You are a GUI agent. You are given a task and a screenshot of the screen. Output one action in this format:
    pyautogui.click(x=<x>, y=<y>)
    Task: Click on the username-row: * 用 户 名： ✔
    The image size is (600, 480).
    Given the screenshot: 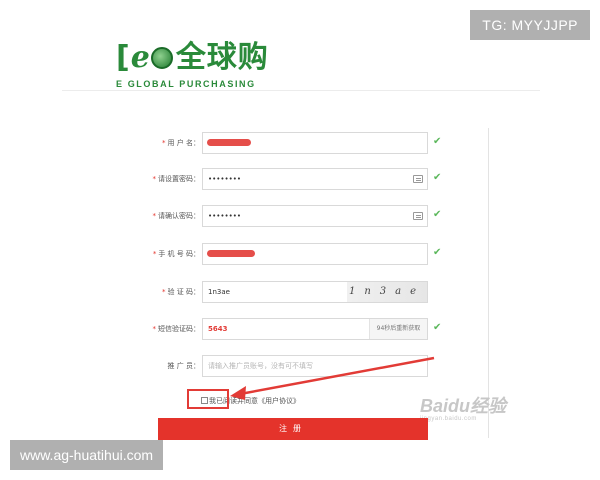 What is the action you would take?
    pyautogui.click(x=285, y=144)
    